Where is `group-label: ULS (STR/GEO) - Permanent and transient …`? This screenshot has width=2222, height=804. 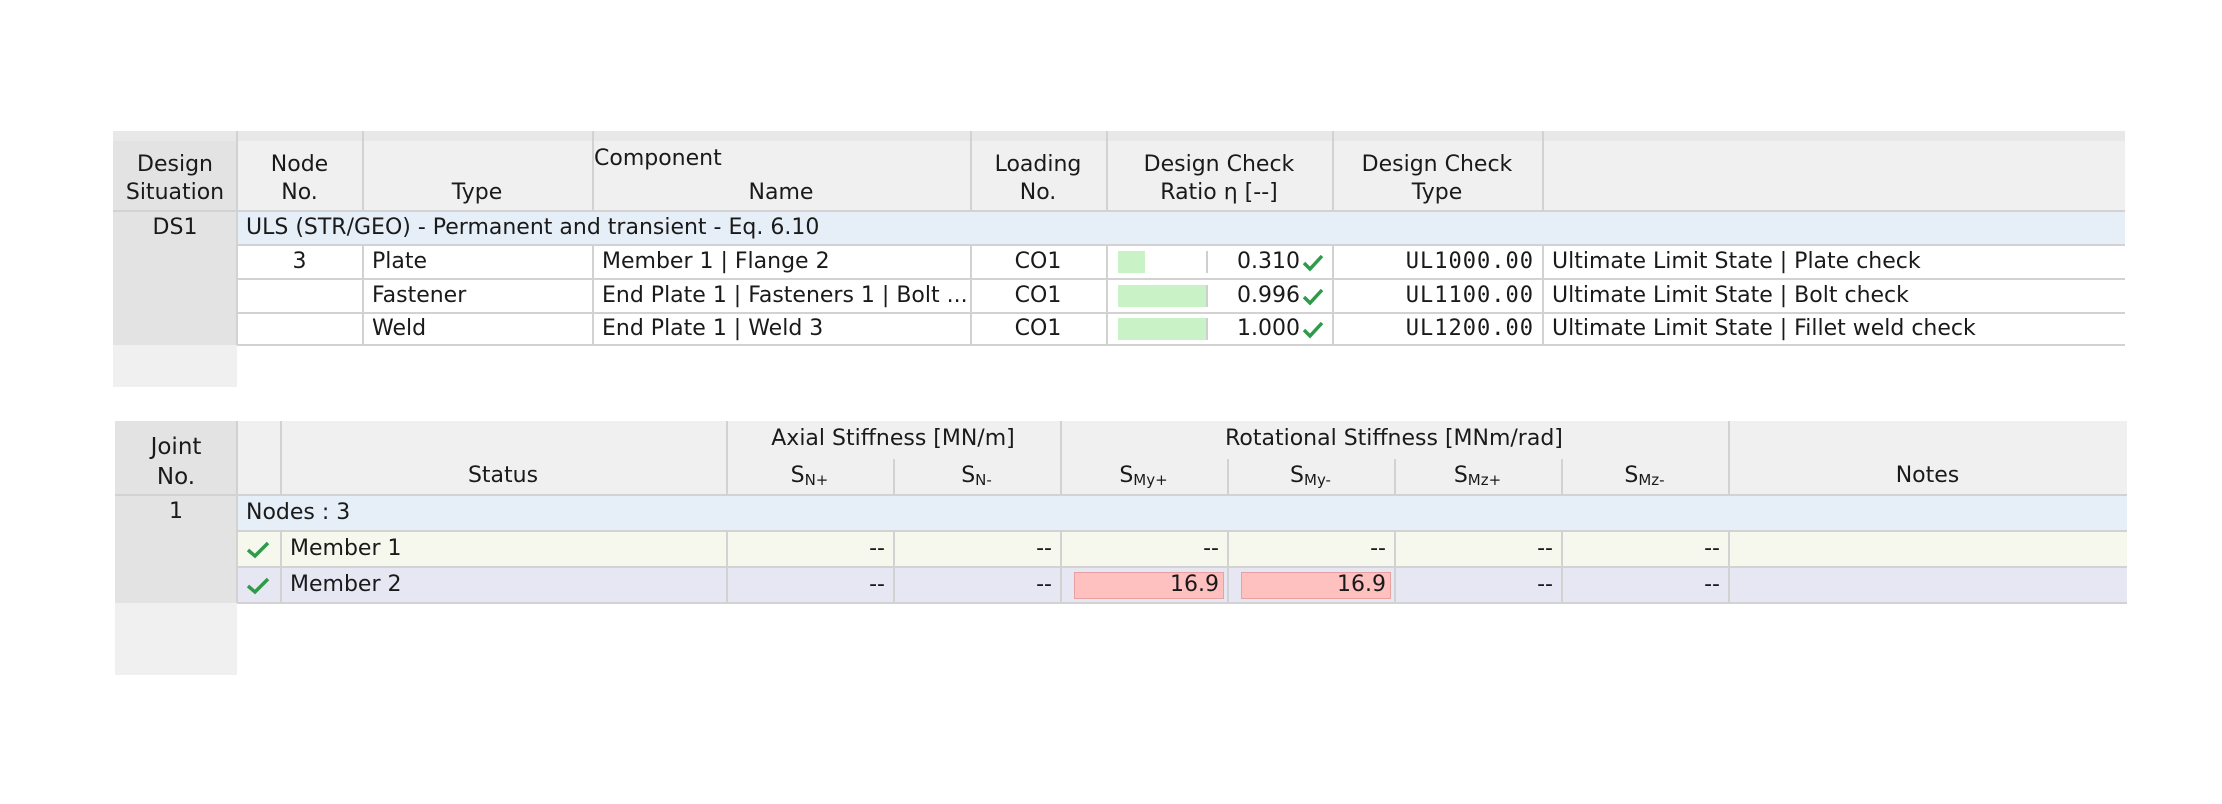
group-label: ULS (STR/GEO) - Permanent and transient … is located at coordinates (533, 227).